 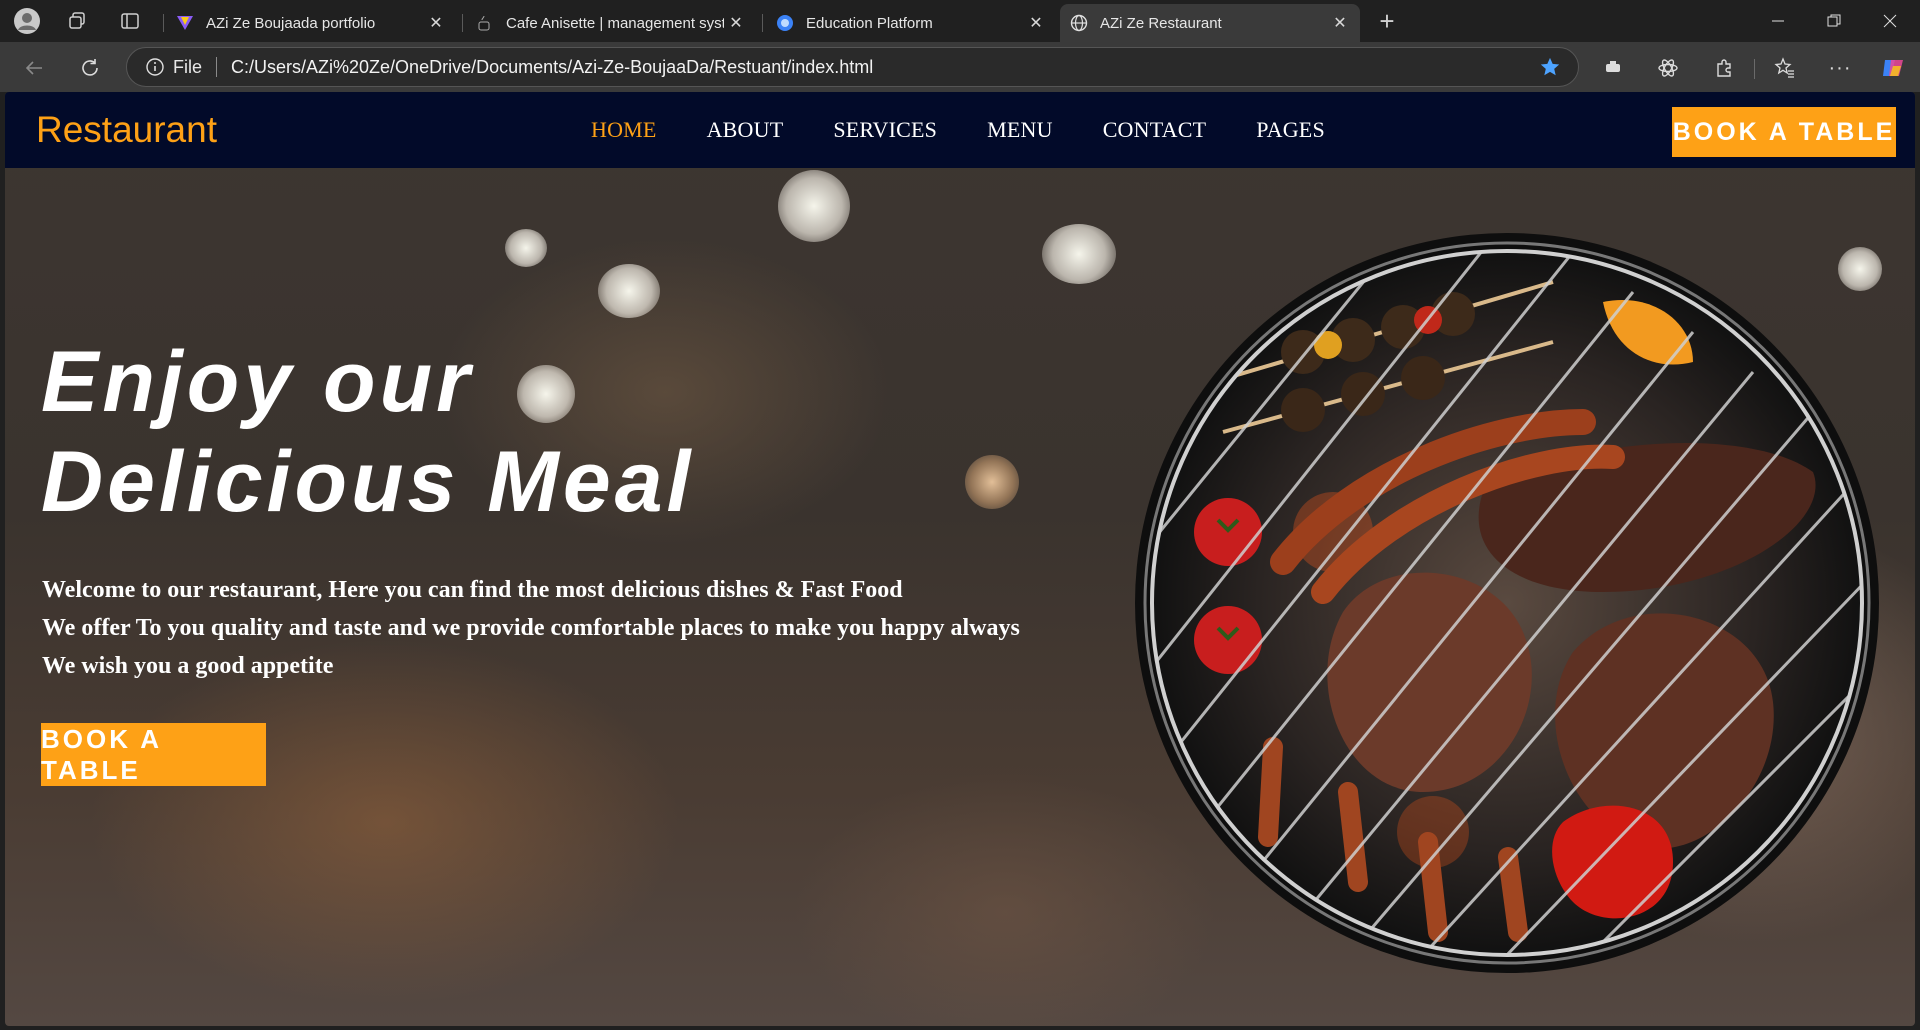 What do you see at coordinates (217, 67) in the screenshot?
I see `divider` at bounding box center [217, 67].